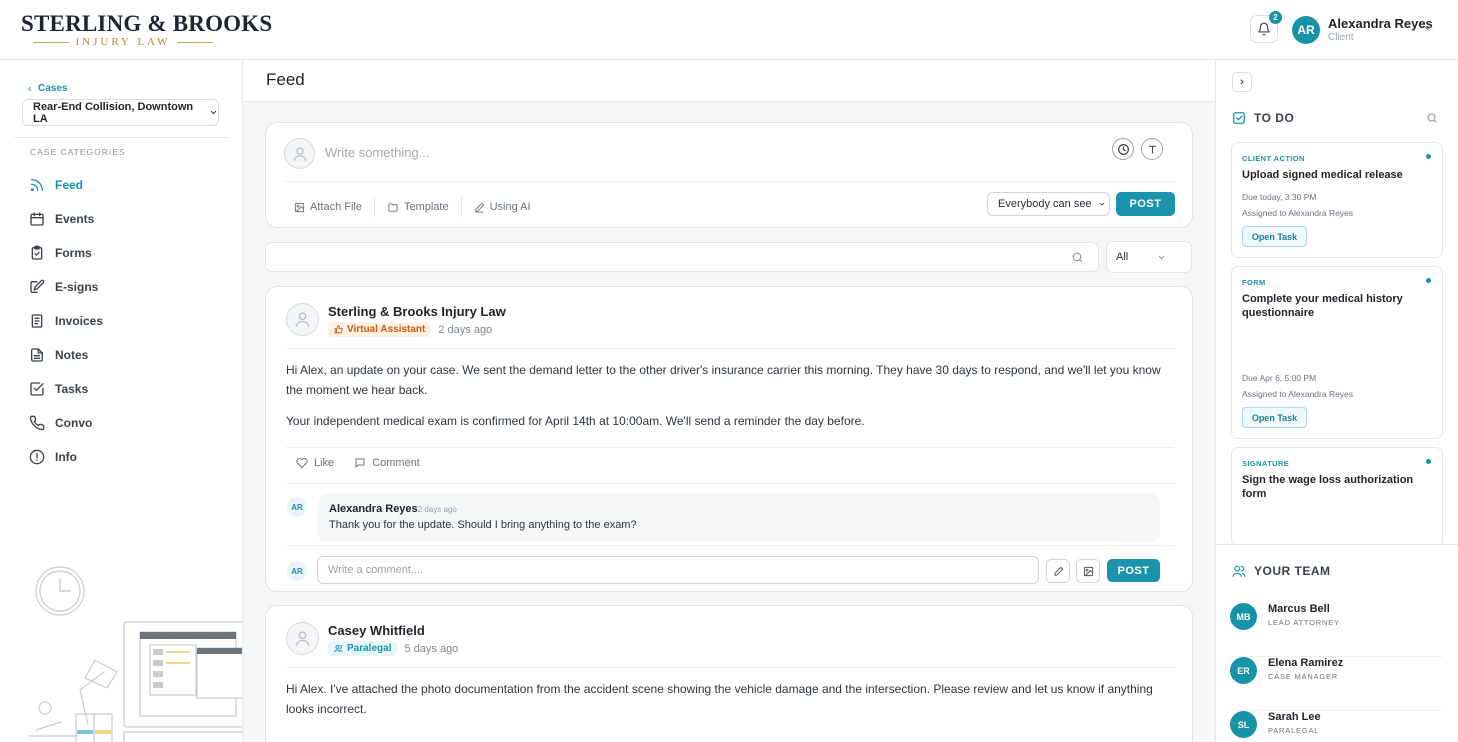 Image resolution: width=1458 pixels, height=742 pixels. I want to click on using-ai-button: Using AI, so click(508, 207).